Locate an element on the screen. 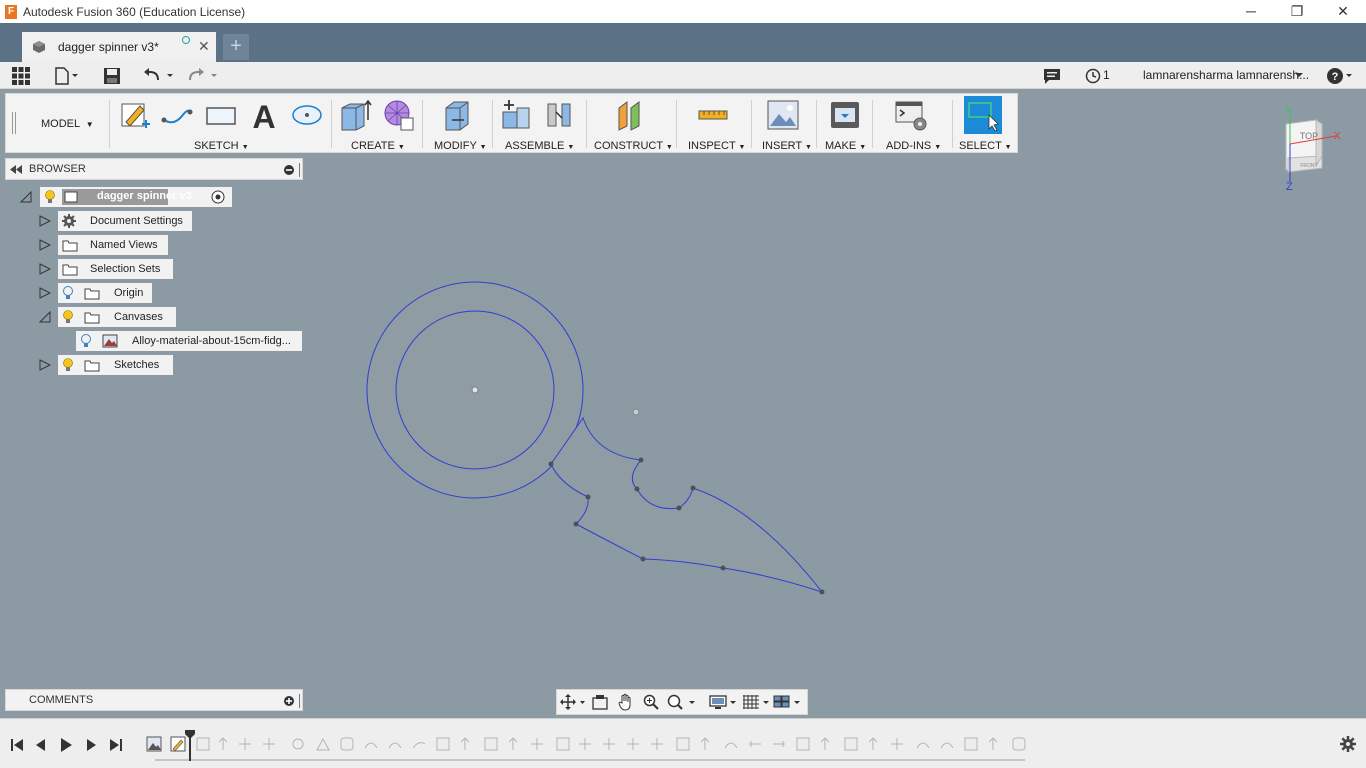 This screenshot has height=768, width=1366. browser-root-node: dagger spinner v3 is located at coordinates (136, 197).